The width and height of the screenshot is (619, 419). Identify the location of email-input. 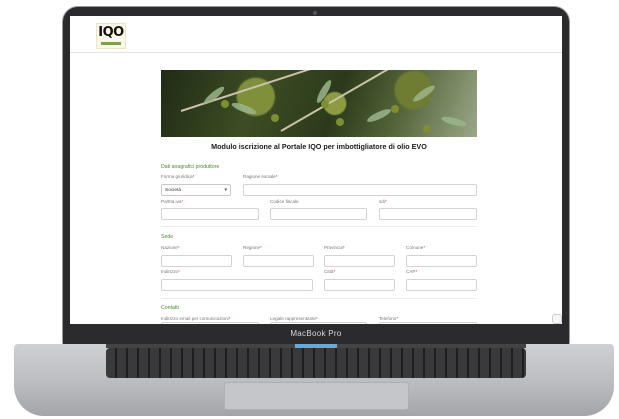
(210, 323).